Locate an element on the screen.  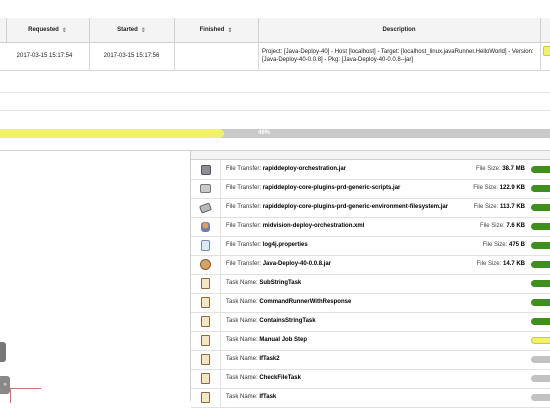
file-size: File Size: 122.9 KB is located at coordinates (499, 188).